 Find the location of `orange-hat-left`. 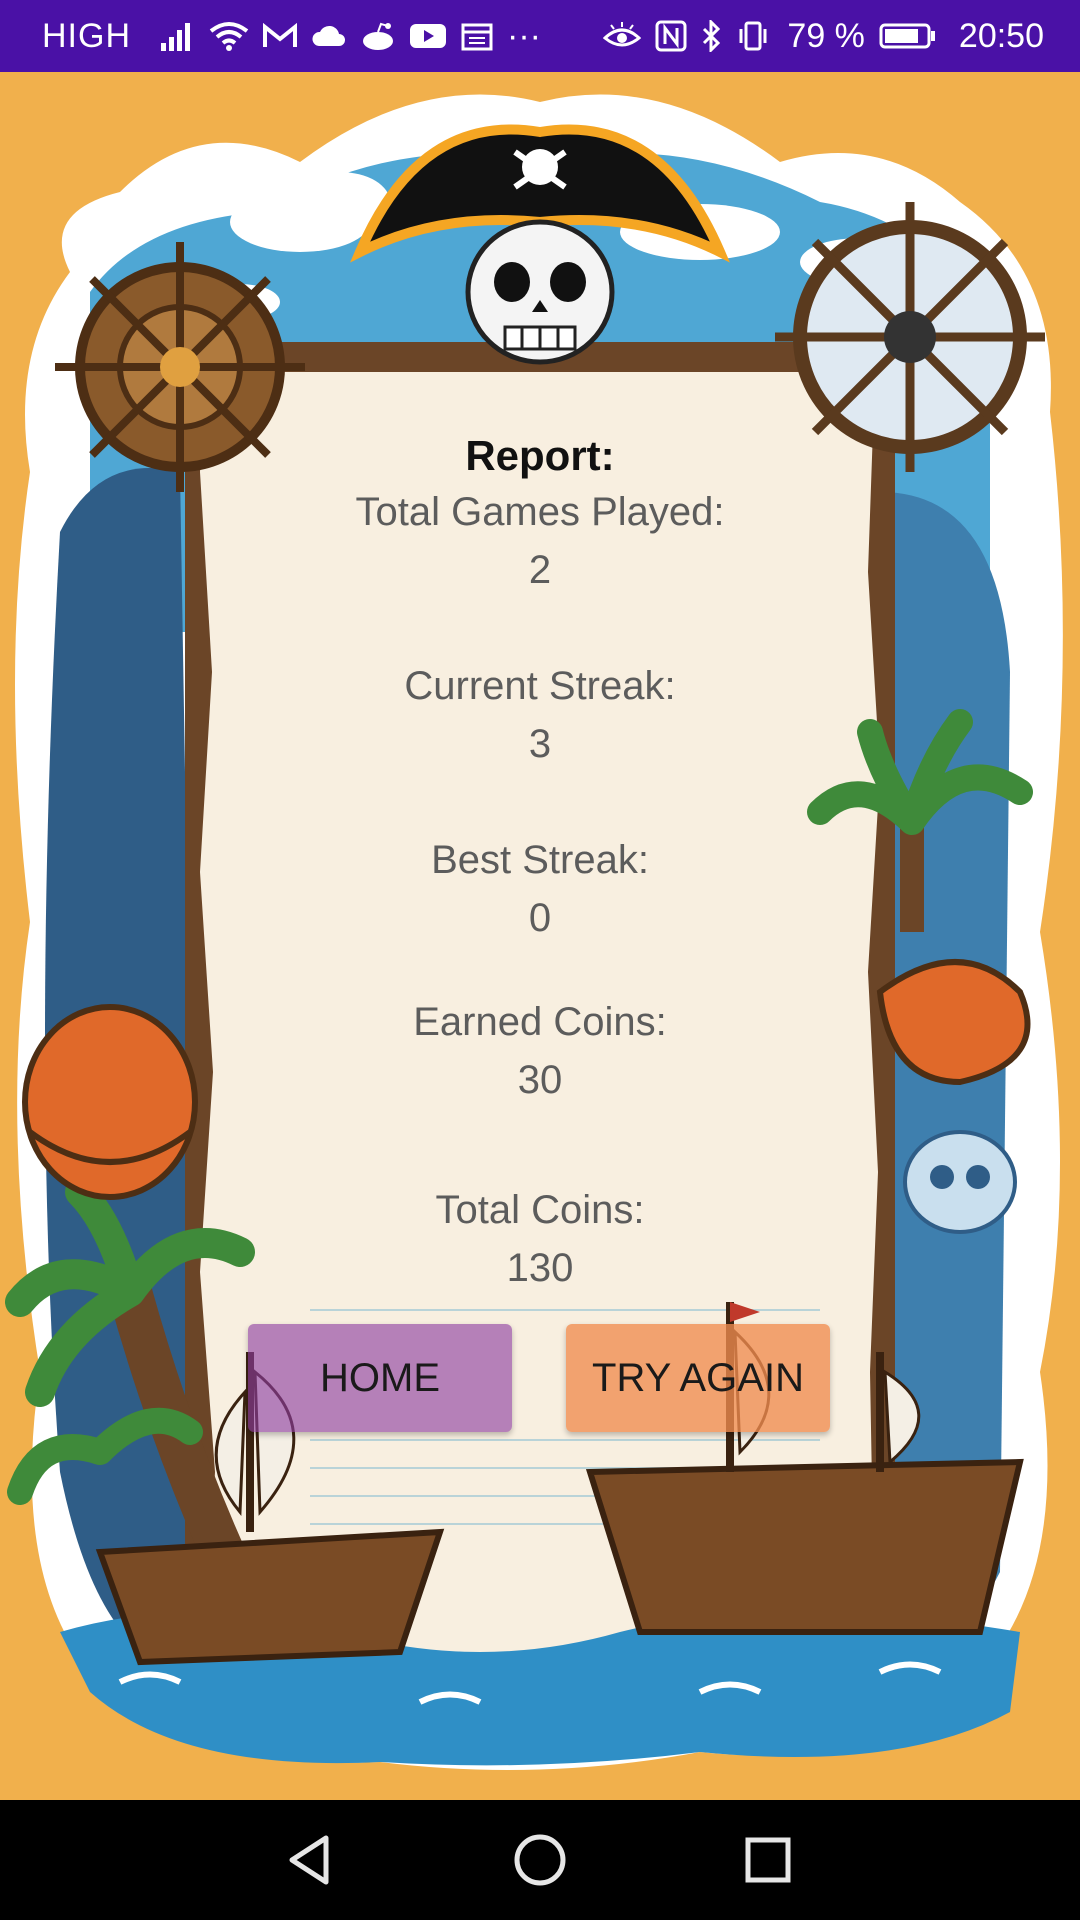

orange-hat-left is located at coordinates (110, 1102).